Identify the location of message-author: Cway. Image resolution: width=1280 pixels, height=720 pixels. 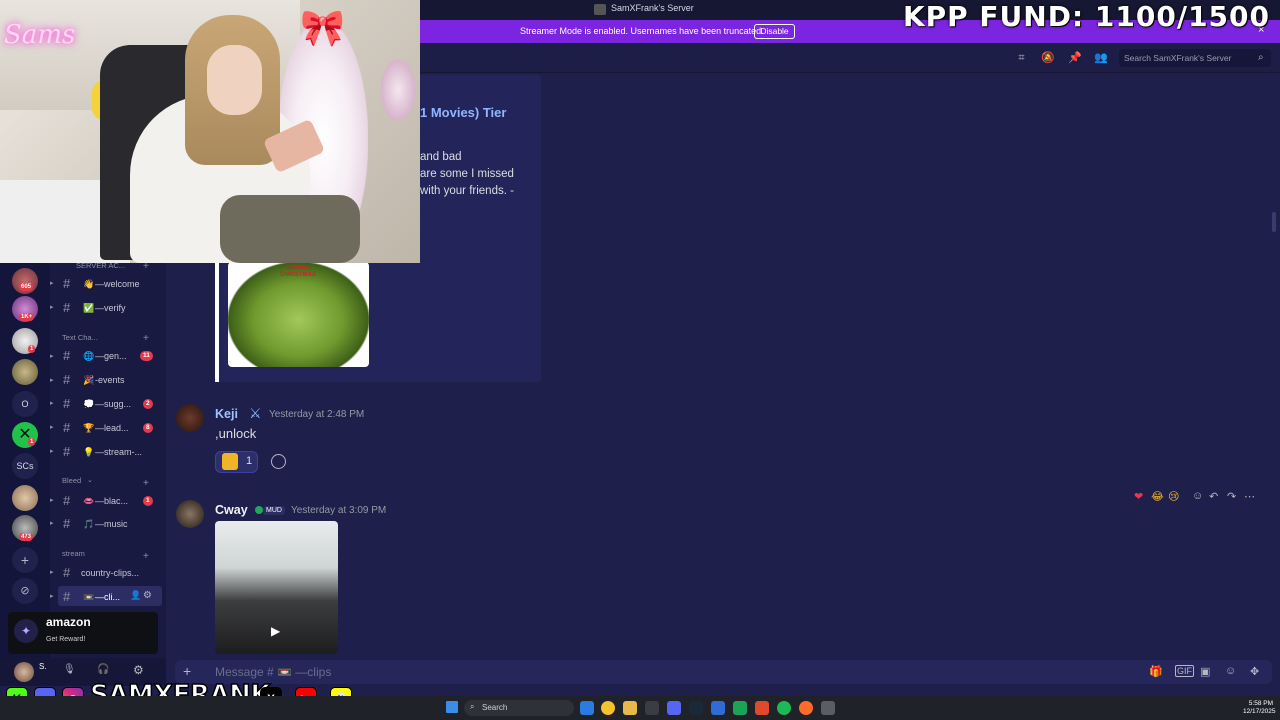
(231, 510).